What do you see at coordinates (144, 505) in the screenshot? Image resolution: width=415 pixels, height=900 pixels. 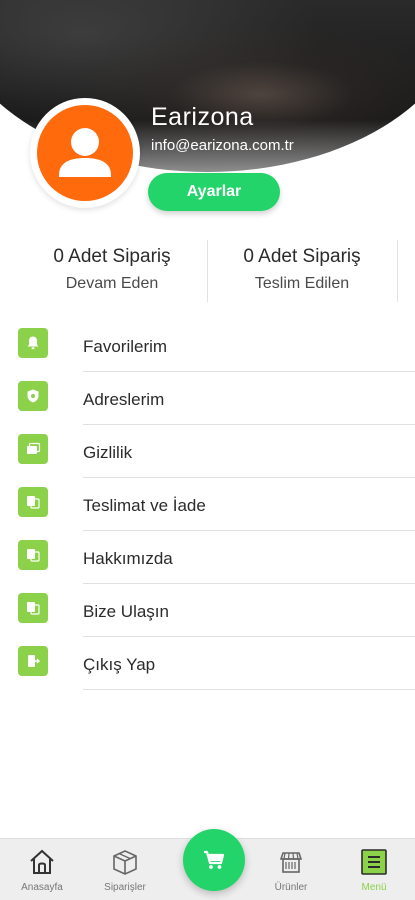 I see `menu-item-label: Teslimat ve İade` at bounding box center [144, 505].